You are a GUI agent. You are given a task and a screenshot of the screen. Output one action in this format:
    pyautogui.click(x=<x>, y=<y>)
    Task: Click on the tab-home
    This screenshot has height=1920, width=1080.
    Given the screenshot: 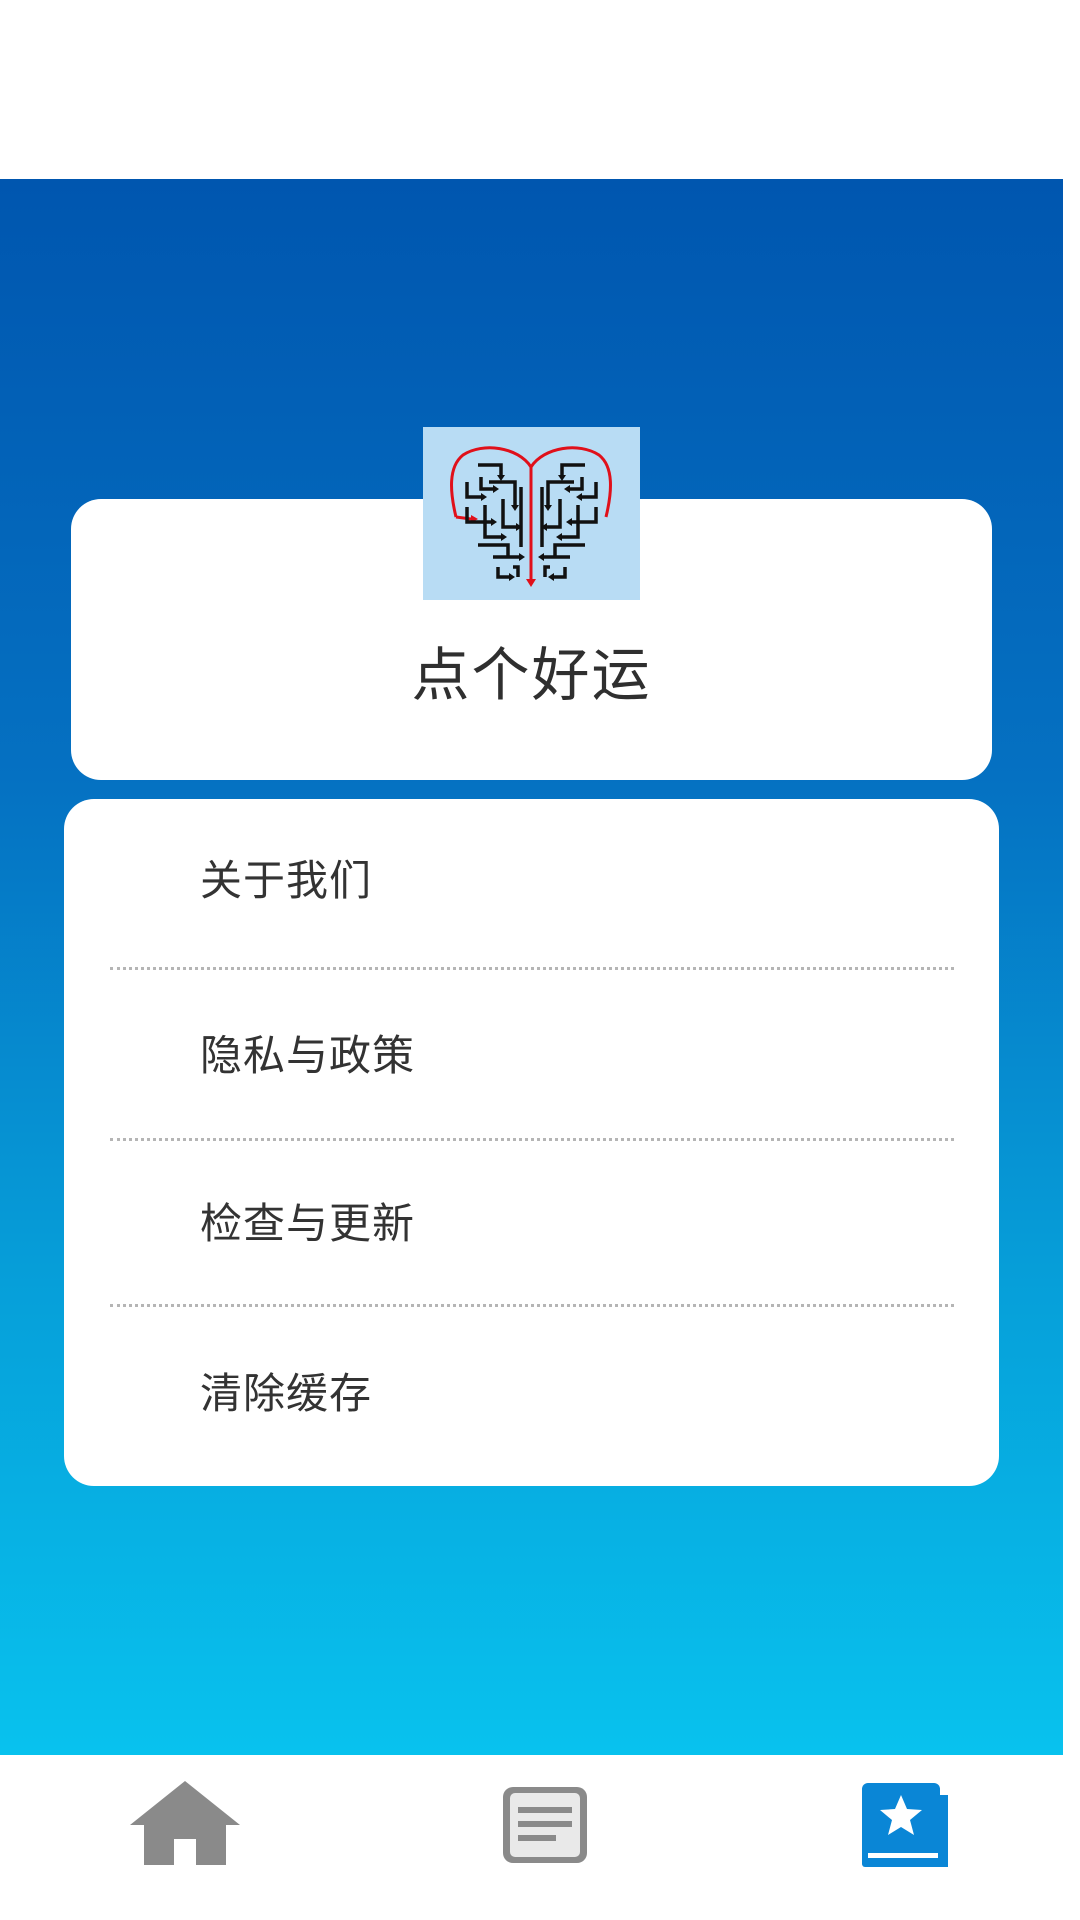 What is the action you would take?
    pyautogui.click(x=185, y=1823)
    